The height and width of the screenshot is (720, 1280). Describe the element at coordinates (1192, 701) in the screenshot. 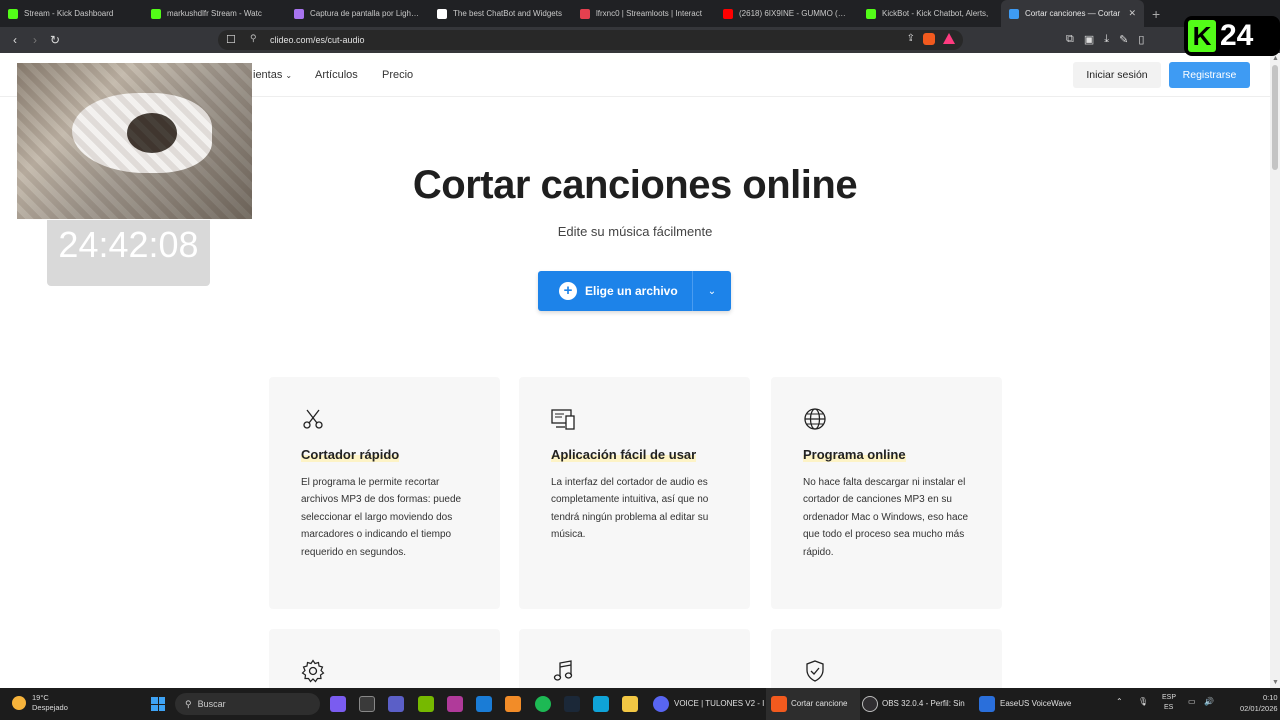

I see `network-icon: ▭` at that location.